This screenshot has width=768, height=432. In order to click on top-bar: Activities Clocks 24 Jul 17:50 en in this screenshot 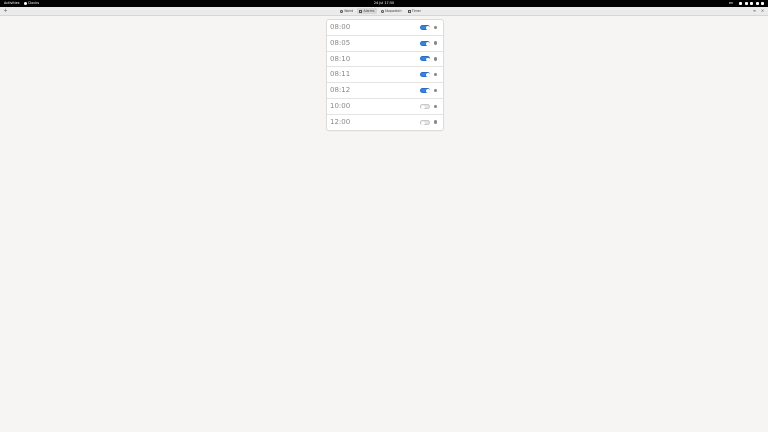, I will do `click(384, 3)`.